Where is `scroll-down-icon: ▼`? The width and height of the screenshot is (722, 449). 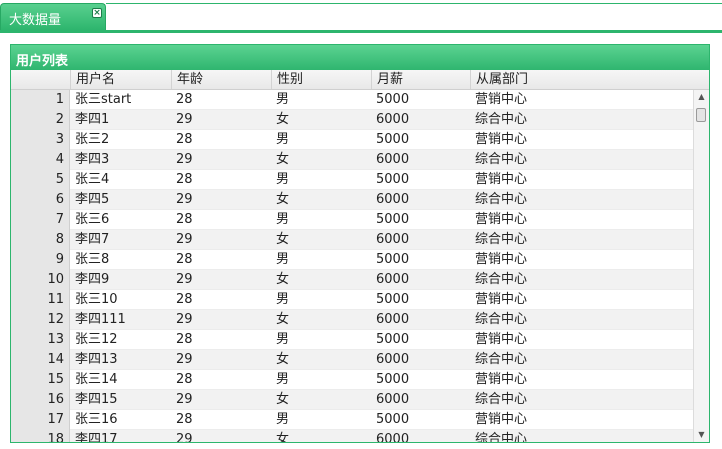 scroll-down-icon: ▼ is located at coordinates (701, 435).